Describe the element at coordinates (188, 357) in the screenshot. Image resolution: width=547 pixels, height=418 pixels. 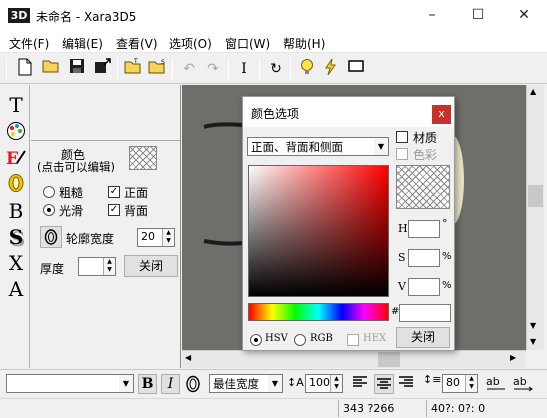
I see `scroll-left-icon: ◀` at that location.